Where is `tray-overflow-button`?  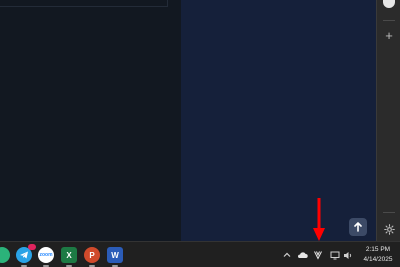 tray-overflow-button is located at coordinates (287, 255).